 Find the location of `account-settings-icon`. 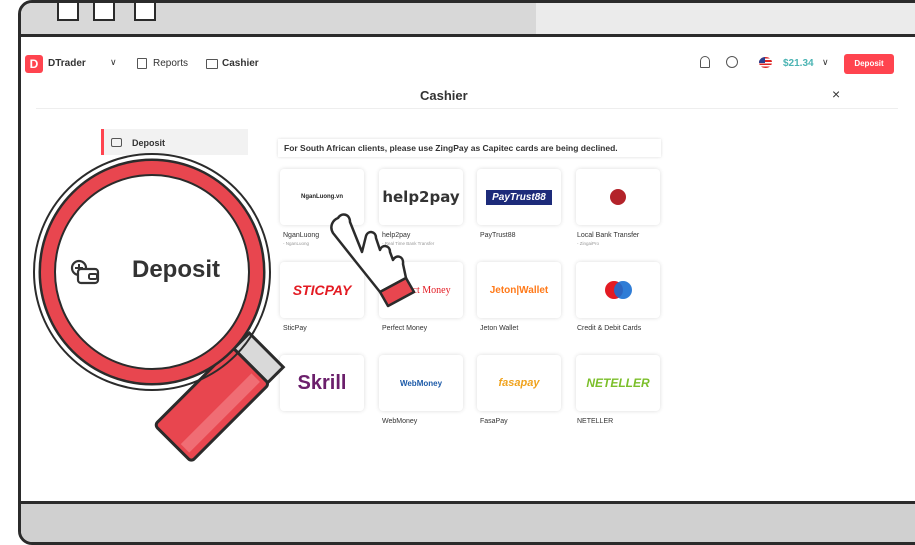

account-settings-icon is located at coordinates (732, 62).